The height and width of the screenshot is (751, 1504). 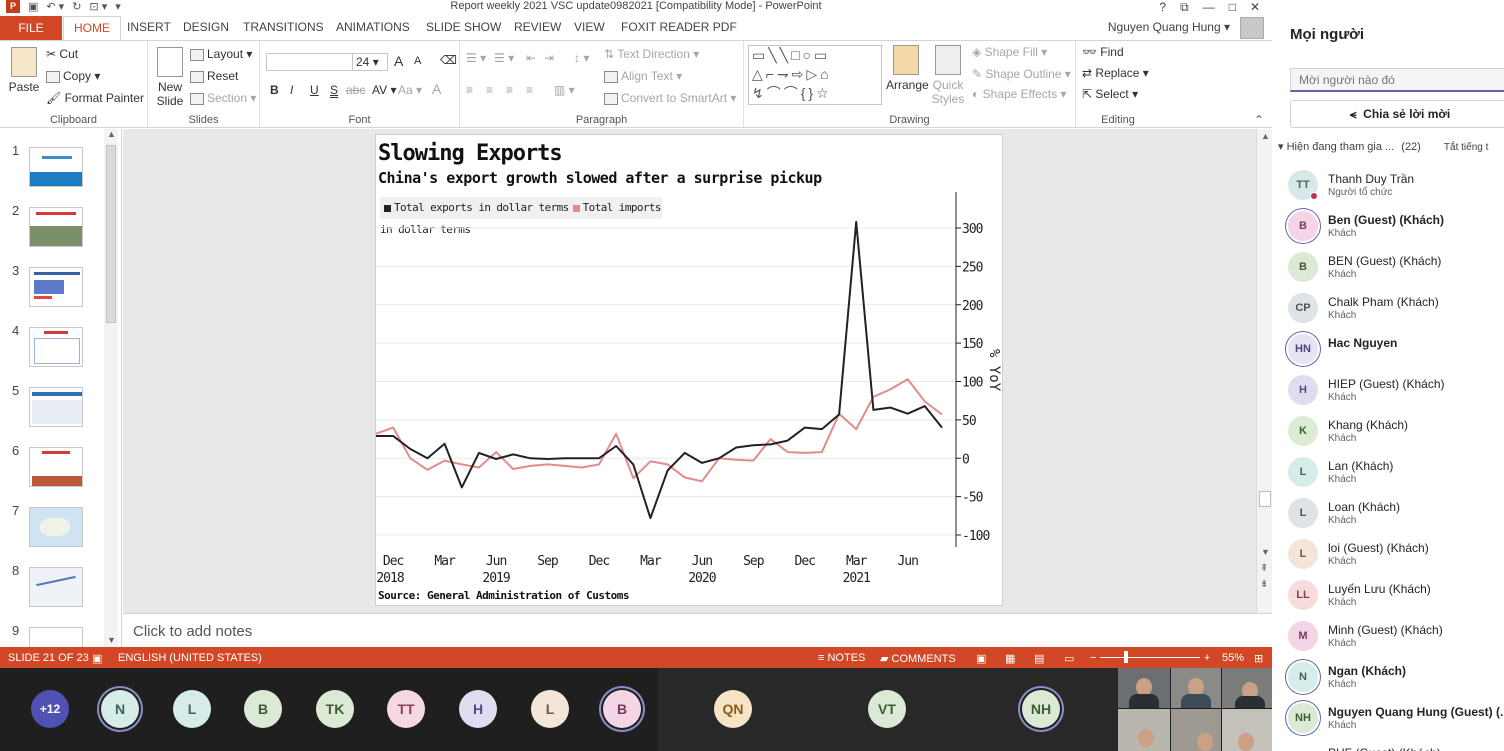 I want to click on reset-button: Reset, so click(x=214, y=76).